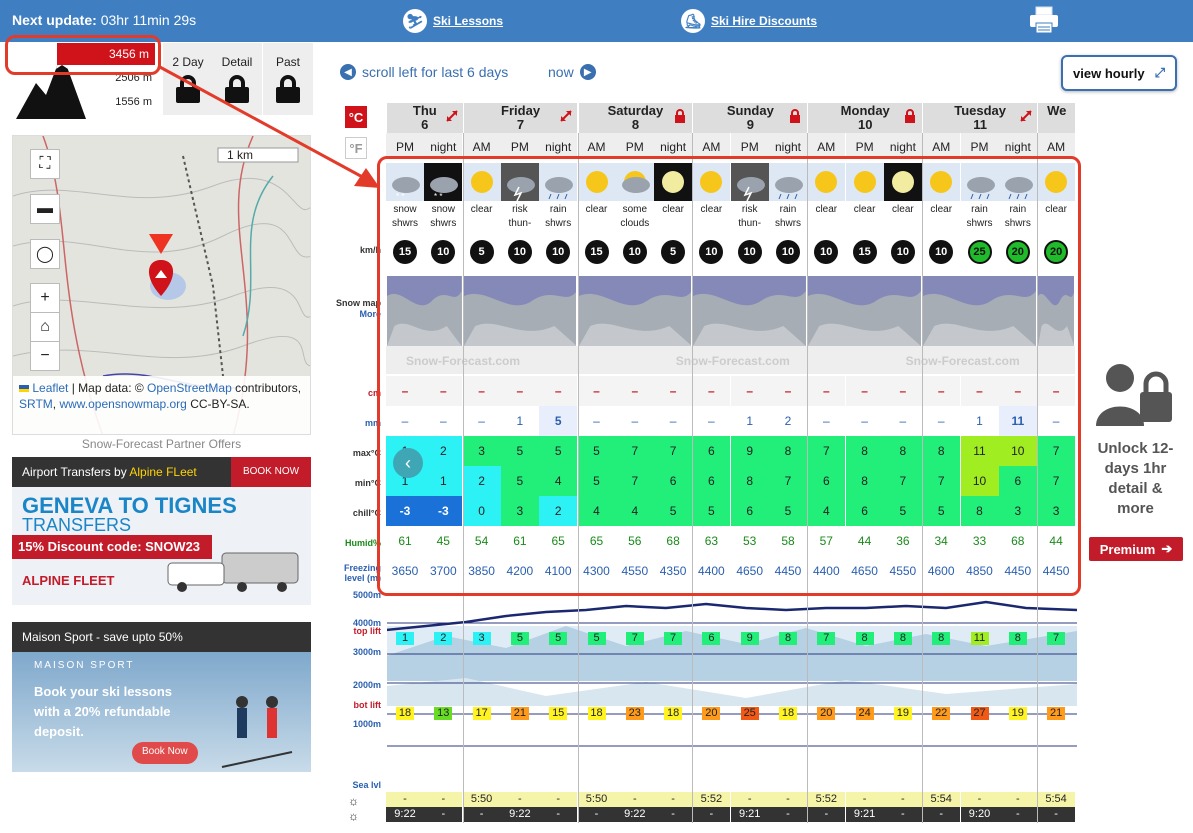 The width and height of the screenshot is (1193, 833). Describe the element at coordinates (1159, 72) in the screenshot. I see `expand-icon: ⤢` at that location.